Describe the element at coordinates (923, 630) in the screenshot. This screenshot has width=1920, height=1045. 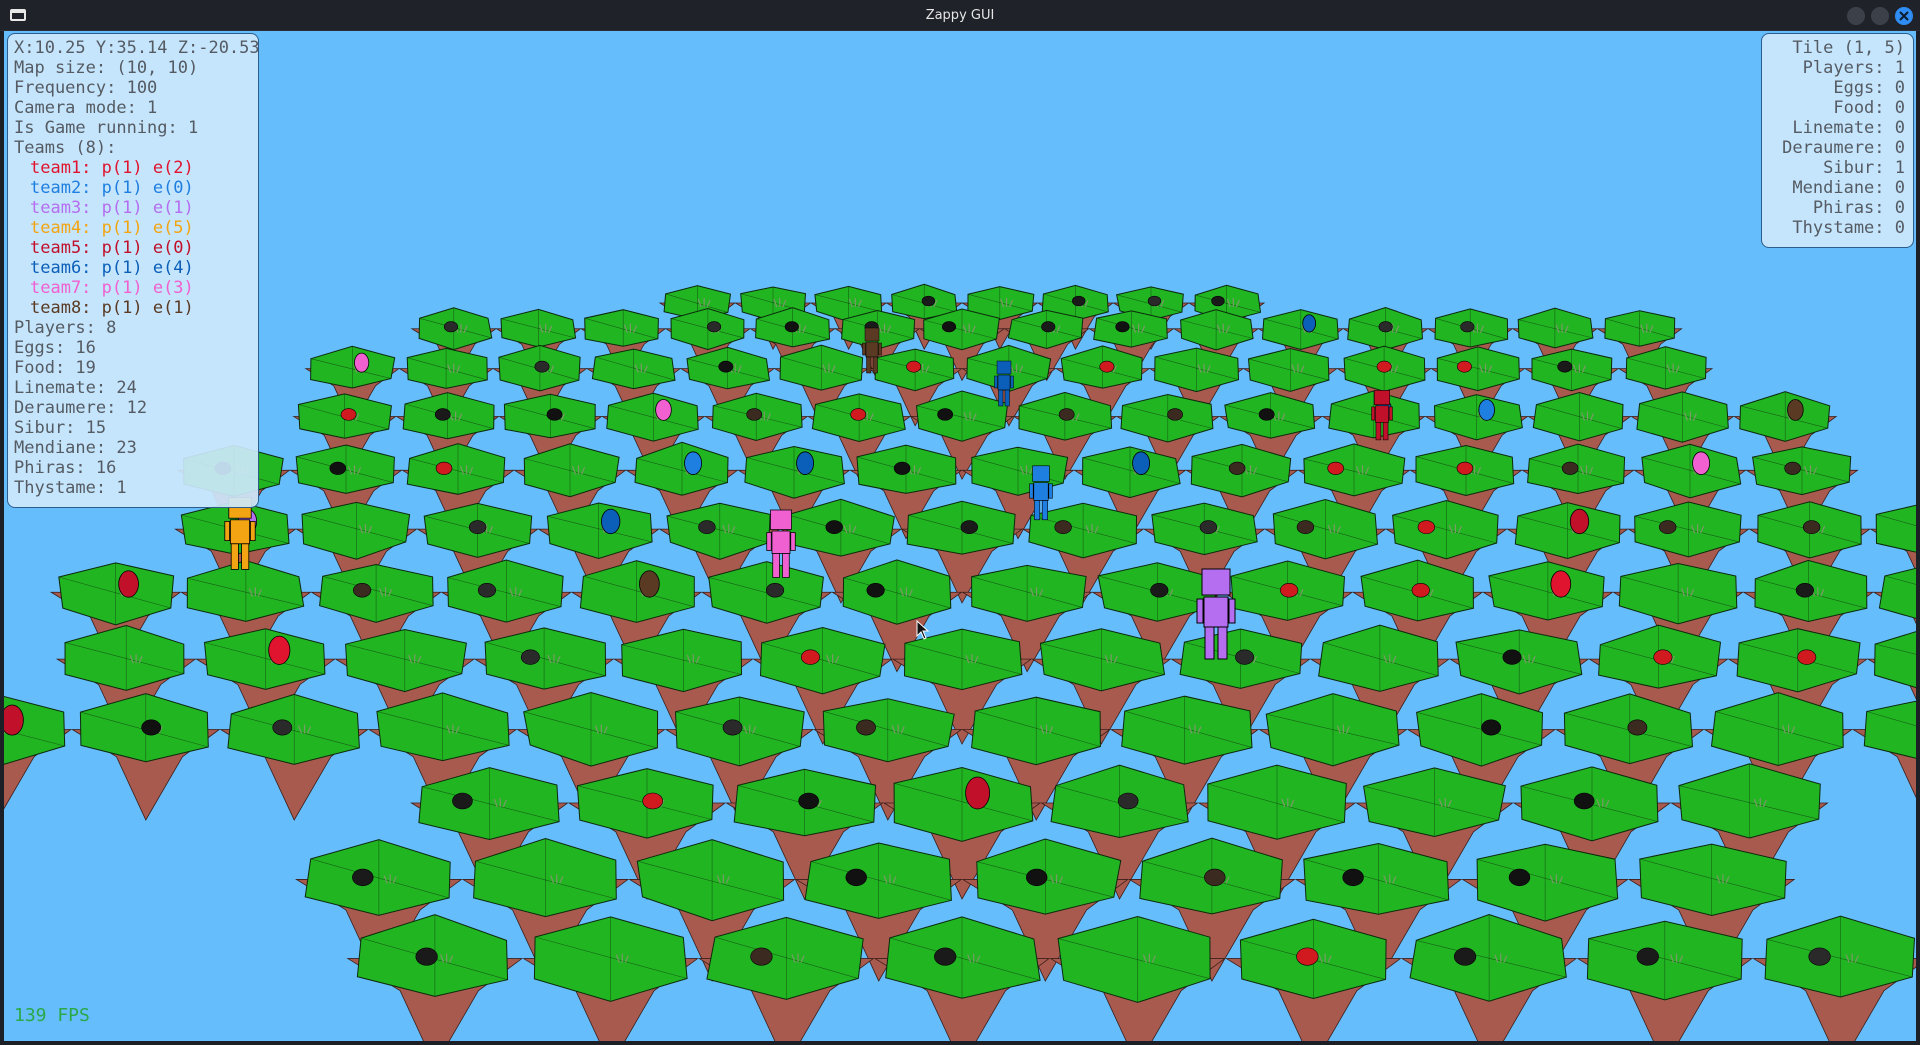
I see `mouse-cursor-icon` at that location.